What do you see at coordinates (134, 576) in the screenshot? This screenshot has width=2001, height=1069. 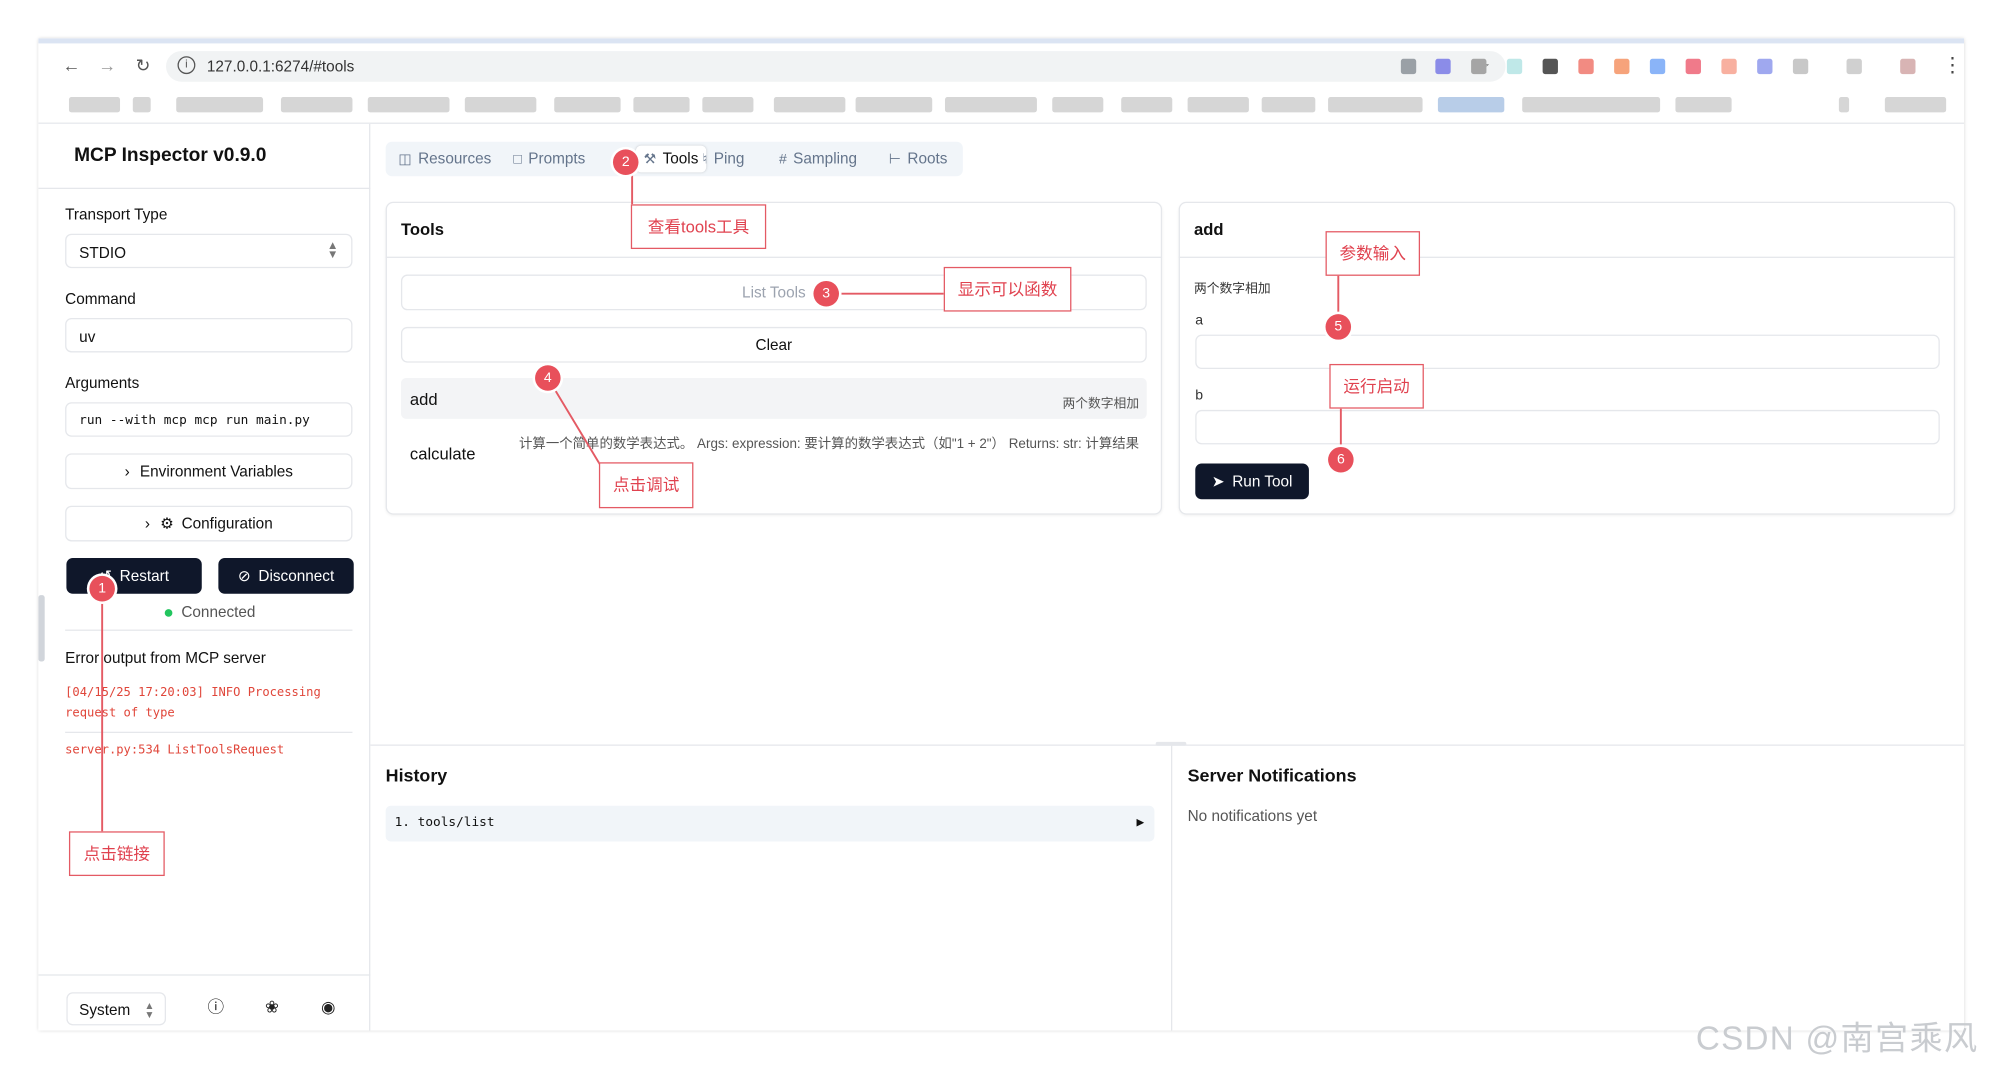 I see `restart-button: ↺Restart` at bounding box center [134, 576].